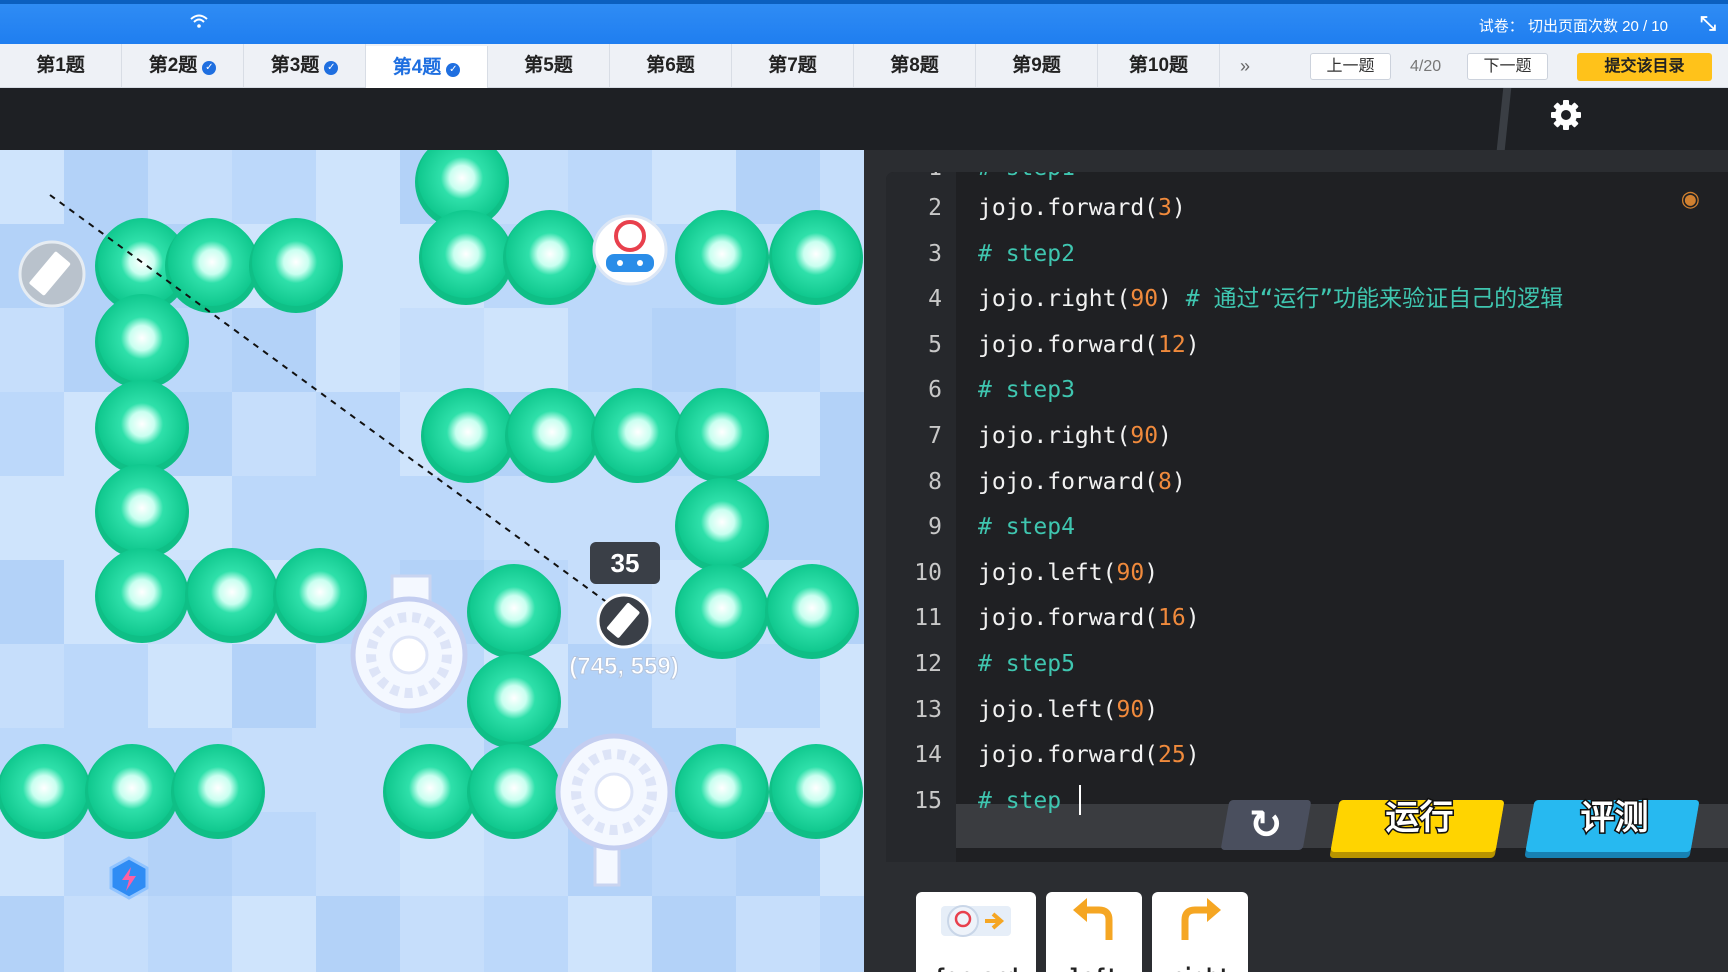  Describe the element at coordinates (1612, 825) in the screenshot. I see `evaluate-button: 评测` at that location.